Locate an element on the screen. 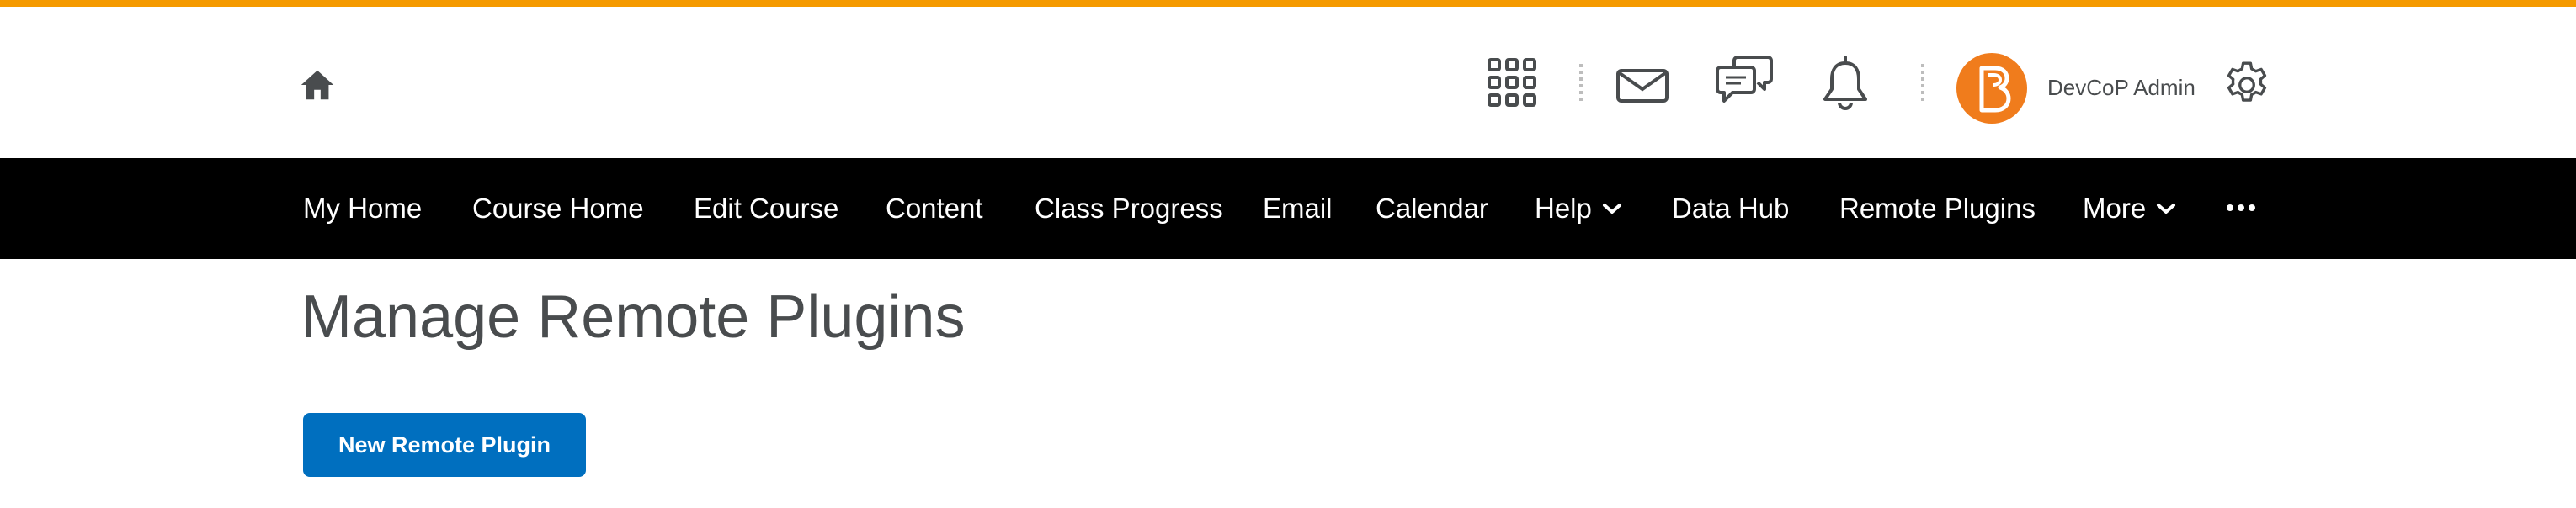 The image size is (2576, 508). nav-item-help-label: Help is located at coordinates (1563, 208).